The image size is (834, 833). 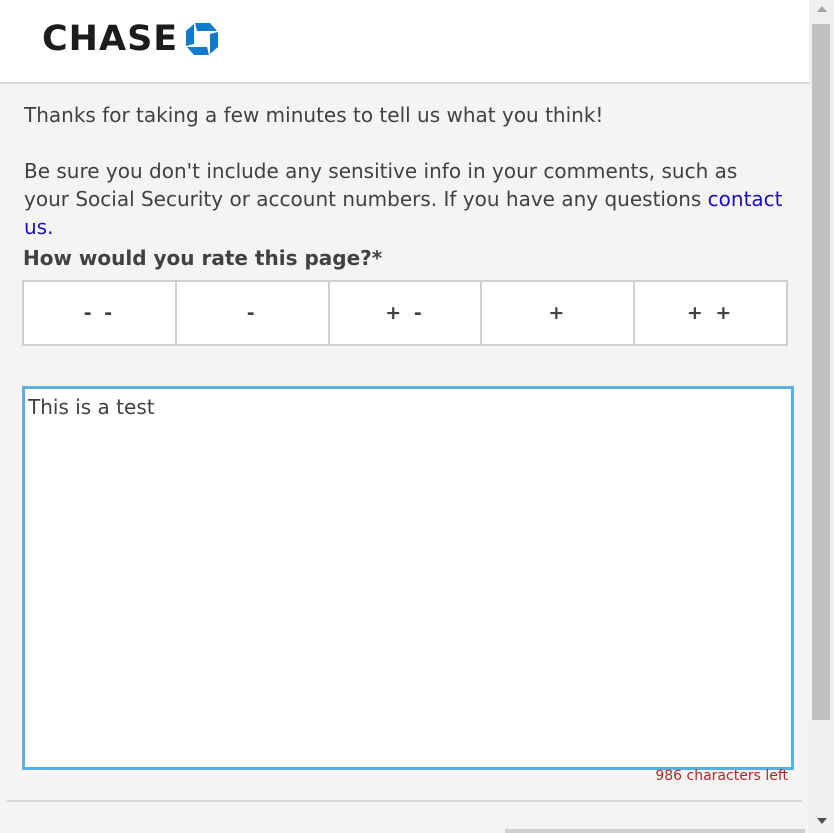 What do you see at coordinates (721, 776) in the screenshot?
I see `characters-left-counter: 986 characters left` at bounding box center [721, 776].